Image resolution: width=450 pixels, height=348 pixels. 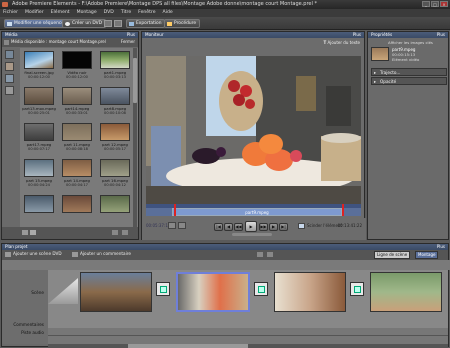 I want to click on clip-scrubber: part9.mpeg, so click(x=253, y=210).